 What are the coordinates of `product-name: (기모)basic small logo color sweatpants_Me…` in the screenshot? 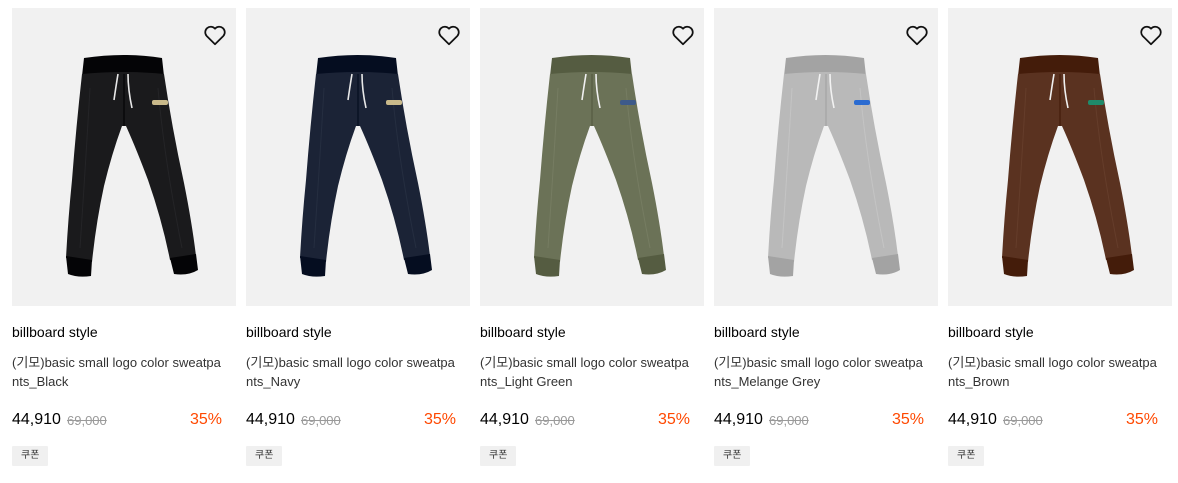 It's located at (820, 372).